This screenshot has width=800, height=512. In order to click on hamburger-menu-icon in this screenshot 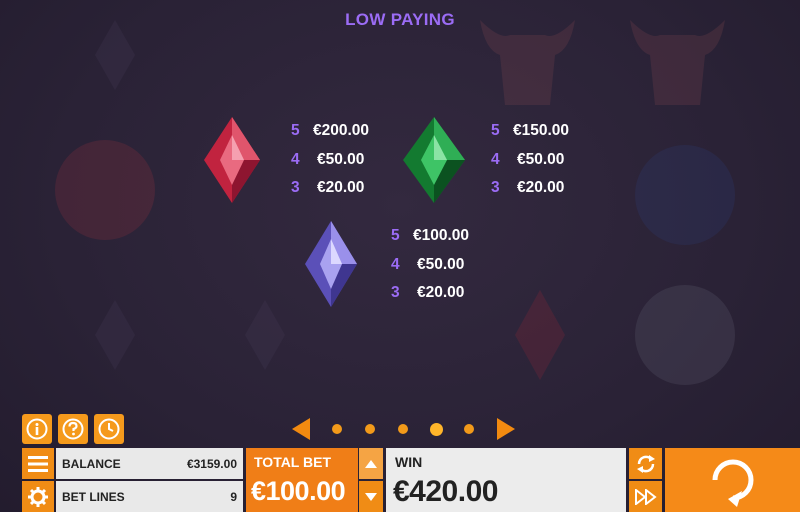, I will do `click(38, 463)`.